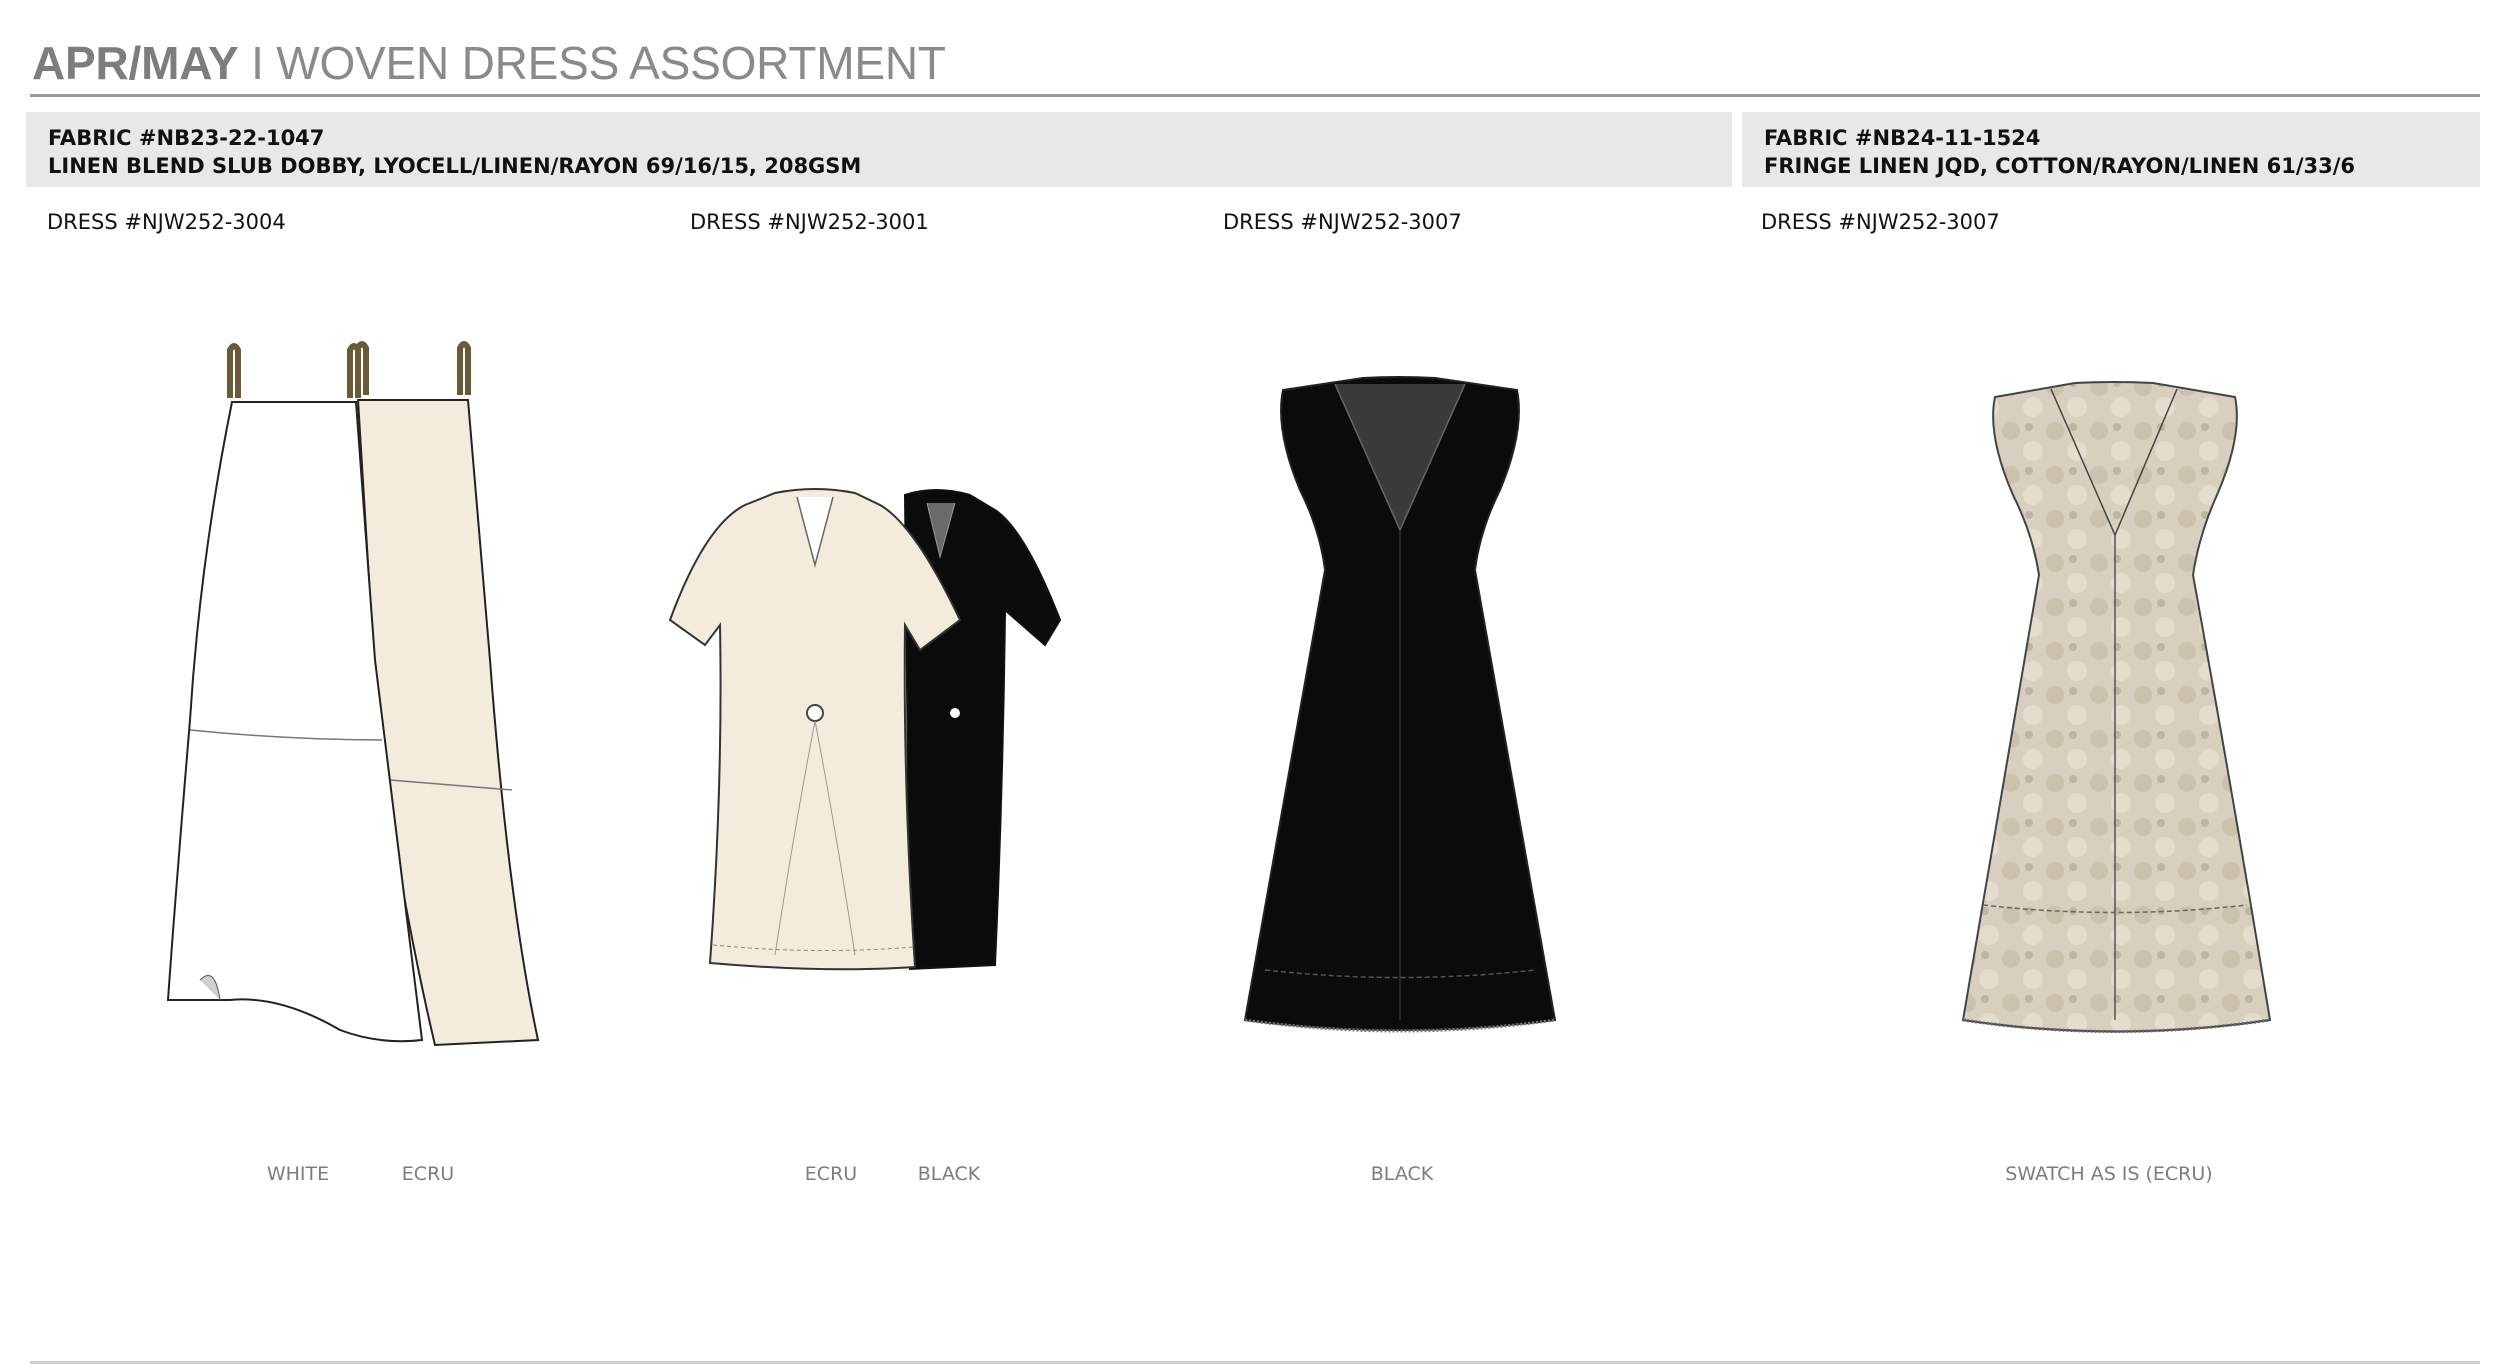  I want to click on page-title-season: APR/MAY, so click(135, 63).